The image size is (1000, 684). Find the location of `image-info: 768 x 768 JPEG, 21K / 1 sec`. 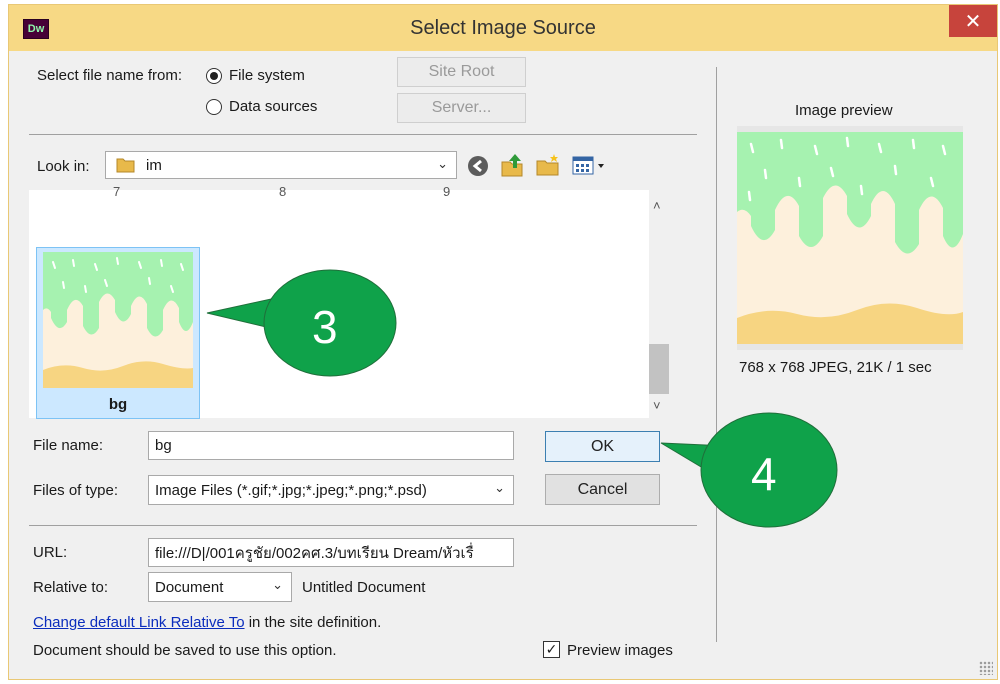

image-info: 768 x 768 JPEG, 21K / 1 sec is located at coordinates (835, 367).